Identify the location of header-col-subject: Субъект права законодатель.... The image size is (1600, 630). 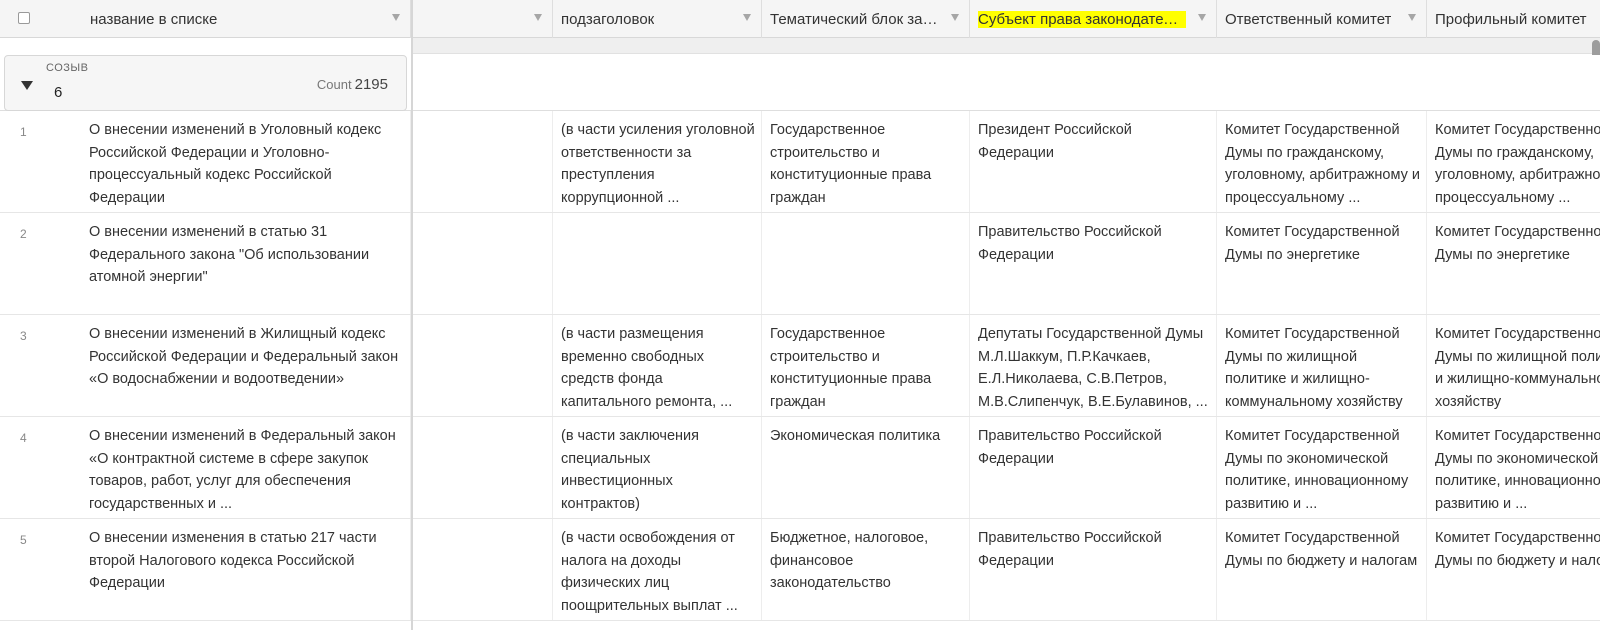
(1093, 19).